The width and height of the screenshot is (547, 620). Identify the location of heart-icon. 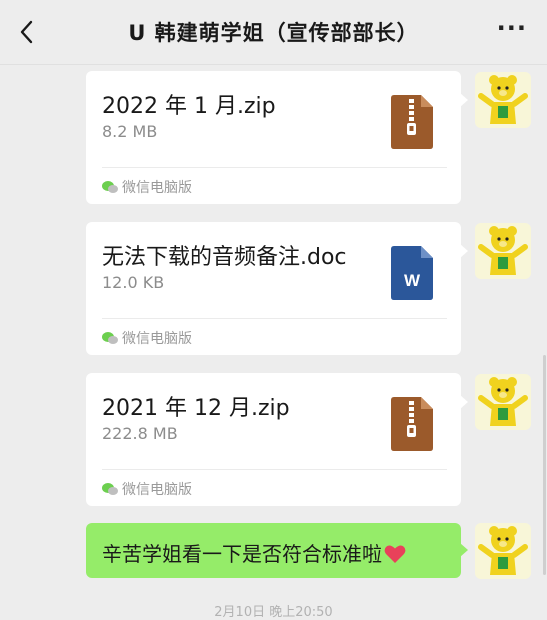
(395, 554).